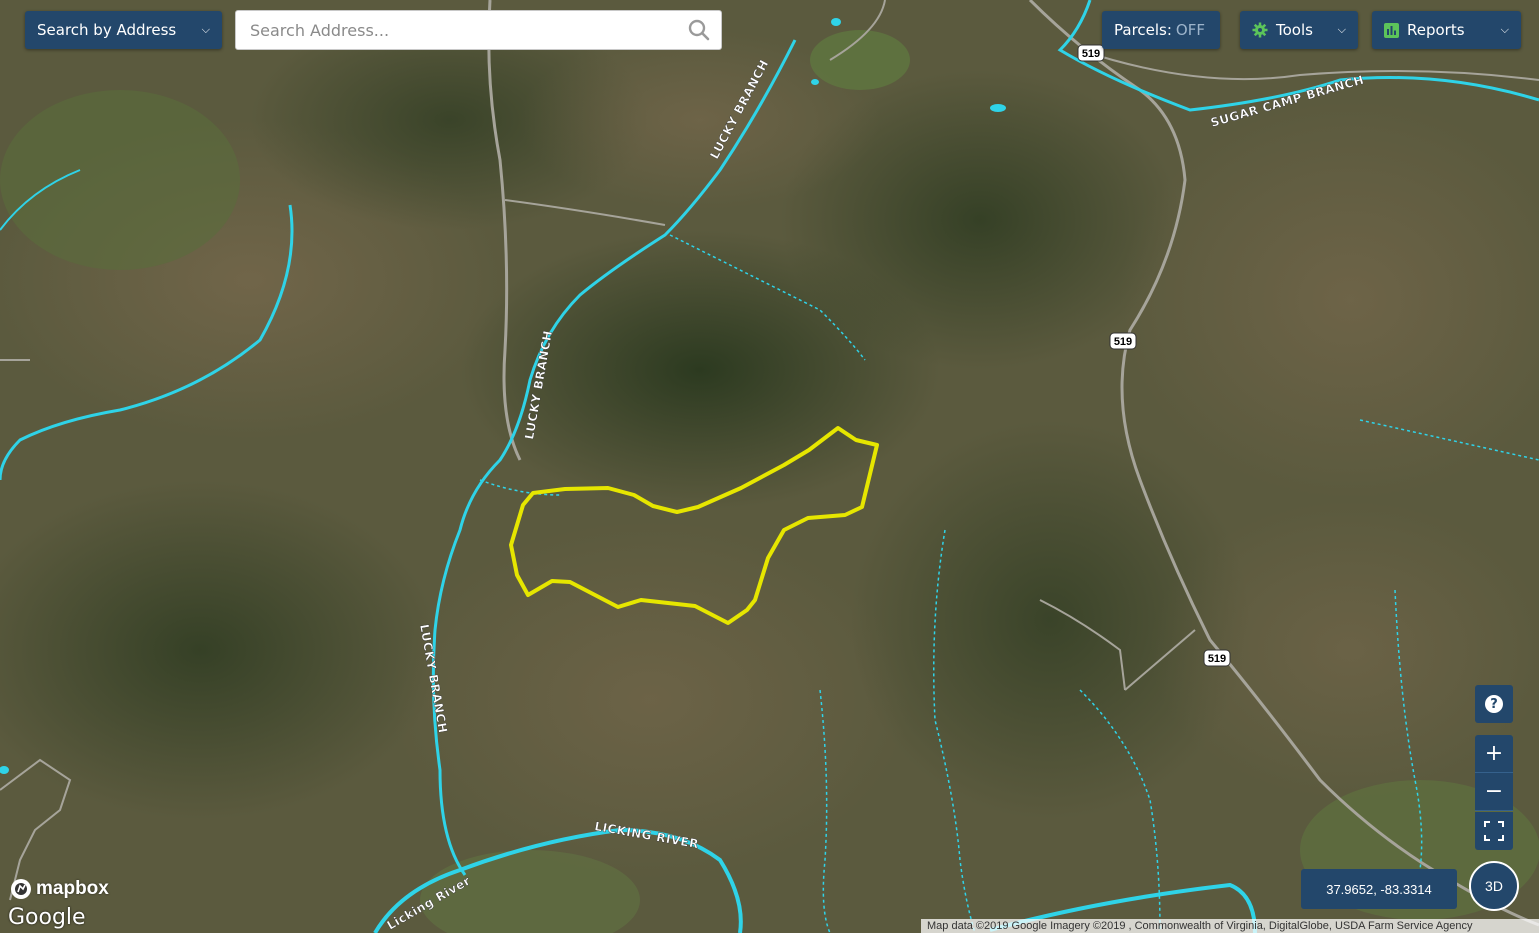 The width and height of the screenshot is (1539, 933). What do you see at coordinates (699, 30) in the screenshot?
I see `search-icon` at bounding box center [699, 30].